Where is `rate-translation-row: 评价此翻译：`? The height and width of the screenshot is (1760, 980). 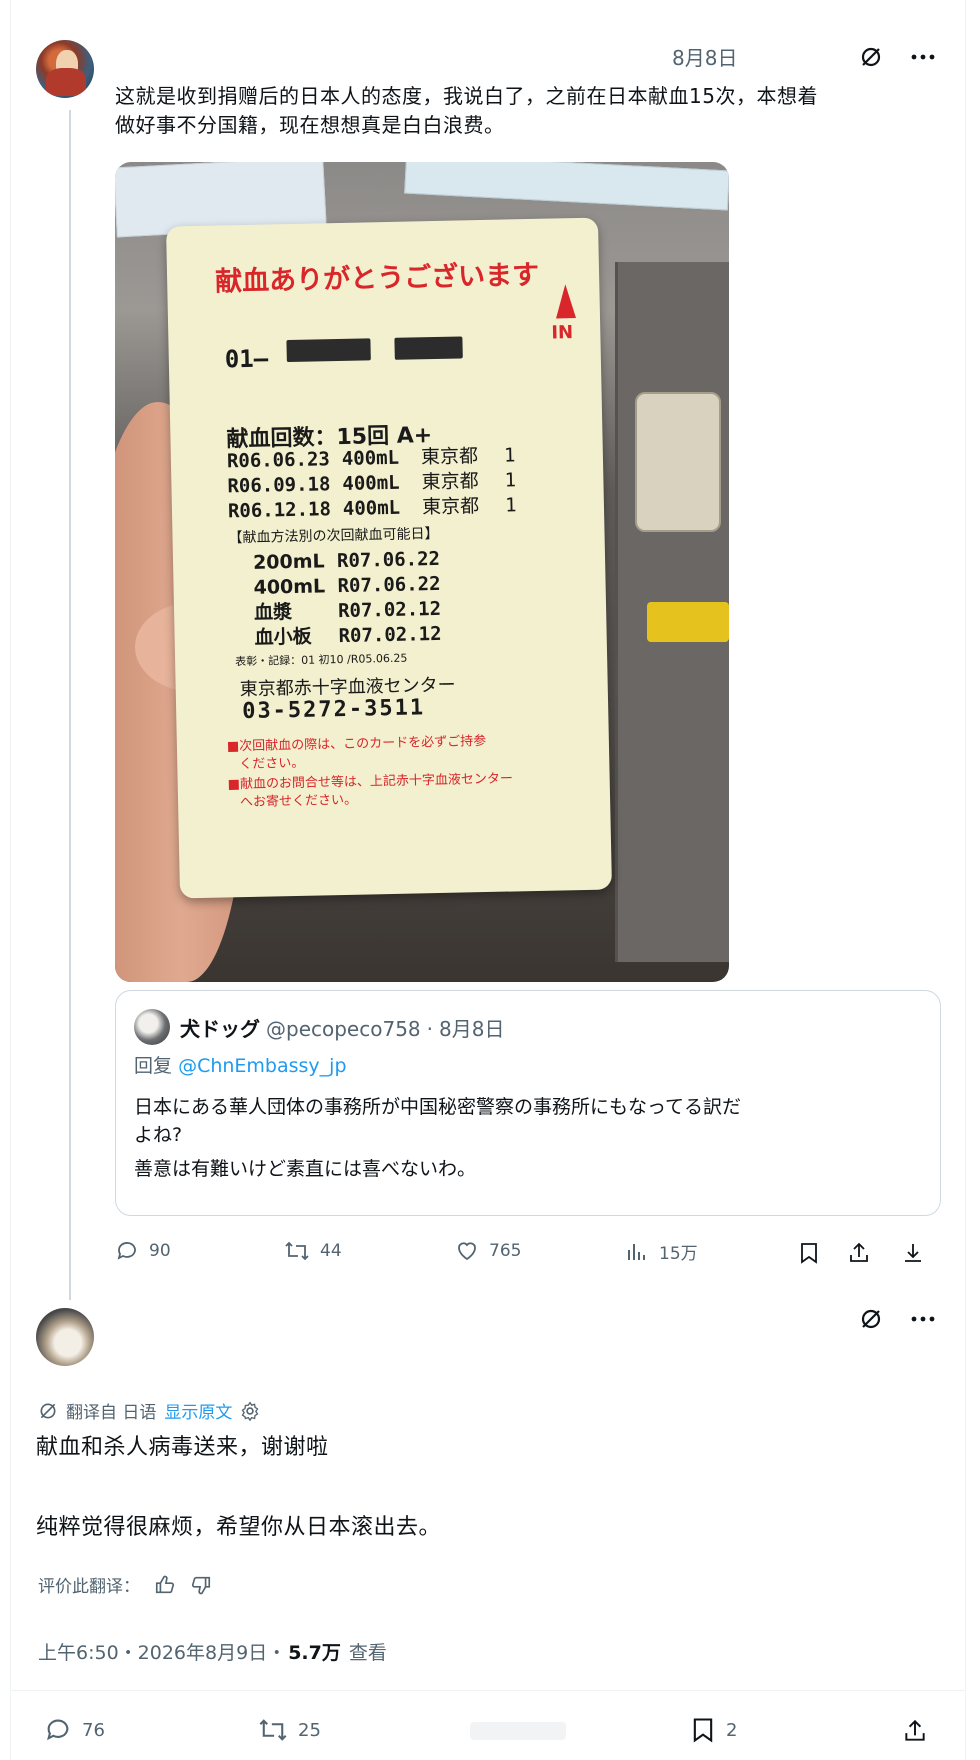 rate-translation-row: 评价此翻译： is located at coordinates (125, 1584).